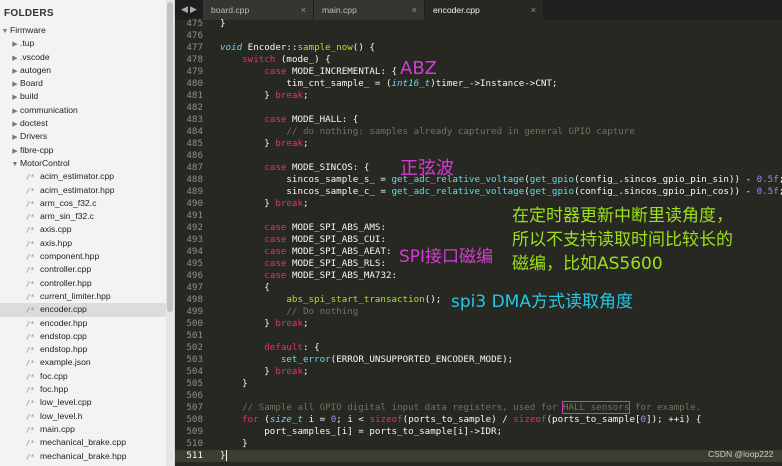 This screenshot has width=782, height=466. What do you see at coordinates (478, 444) in the screenshot?
I see `code-line: 510 }` at bounding box center [478, 444].